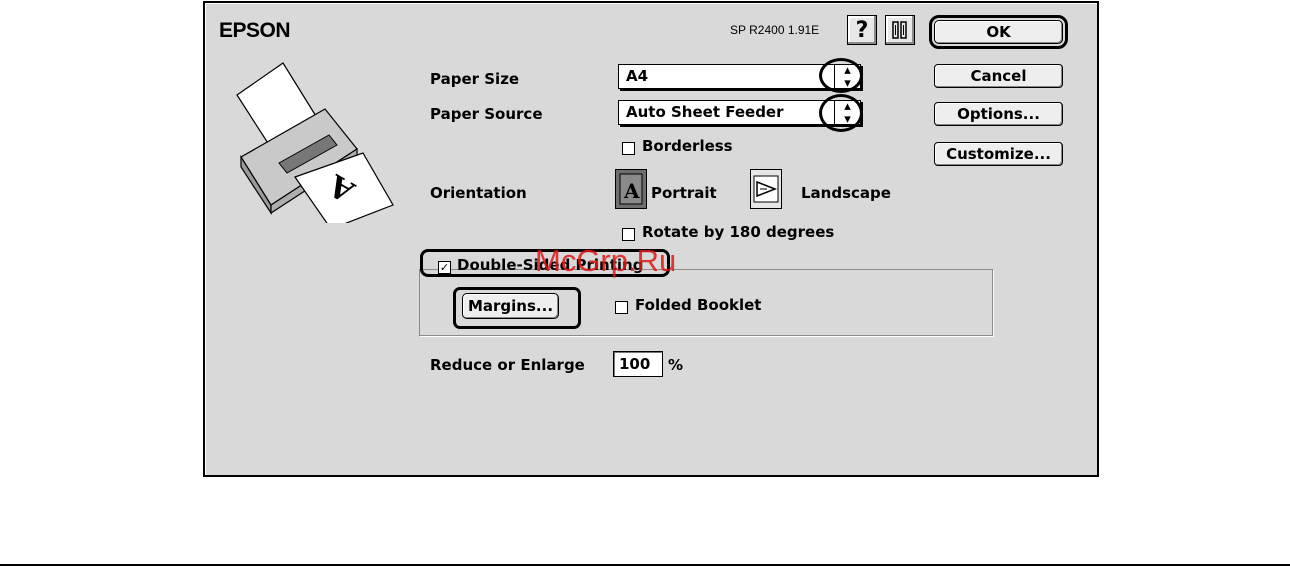 This screenshot has width=1290, height=566. I want to click on reduce-enlarge-label: Reduce or Enlarge, so click(507, 365).